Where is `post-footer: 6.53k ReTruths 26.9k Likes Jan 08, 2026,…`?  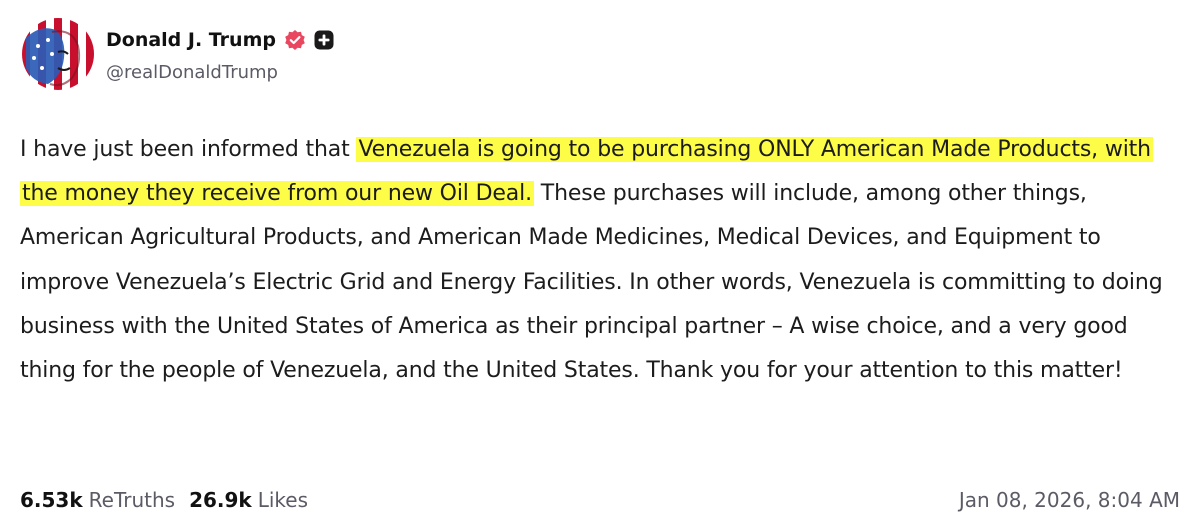
post-footer: 6.53k ReTruths 26.9k Likes Jan 08, 2026,… is located at coordinates (600, 500).